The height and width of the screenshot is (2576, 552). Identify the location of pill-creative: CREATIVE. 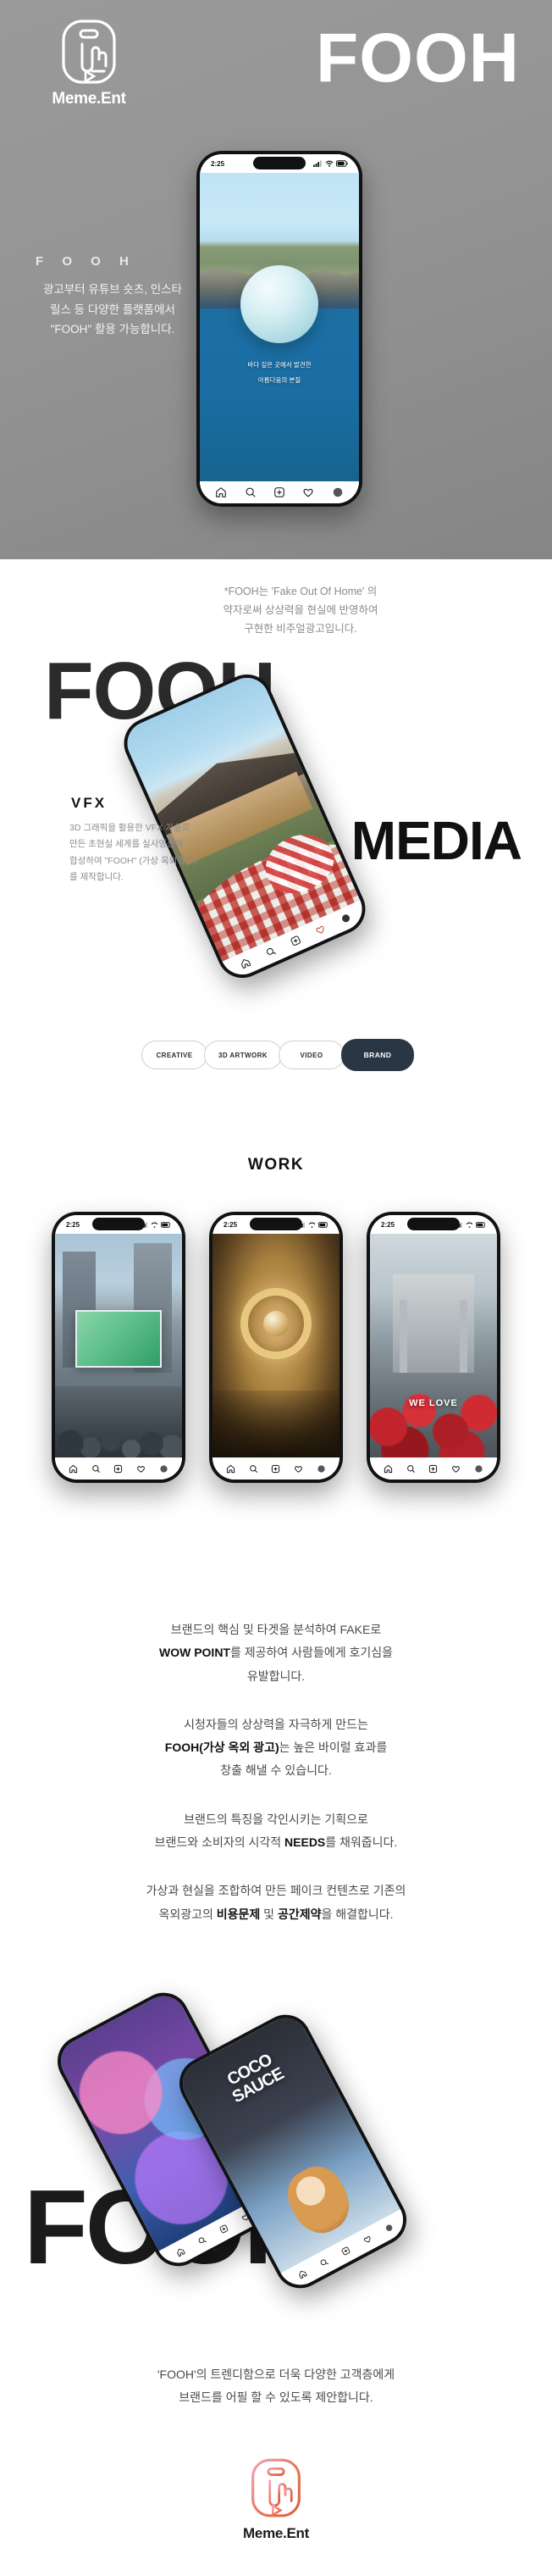
(174, 1055).